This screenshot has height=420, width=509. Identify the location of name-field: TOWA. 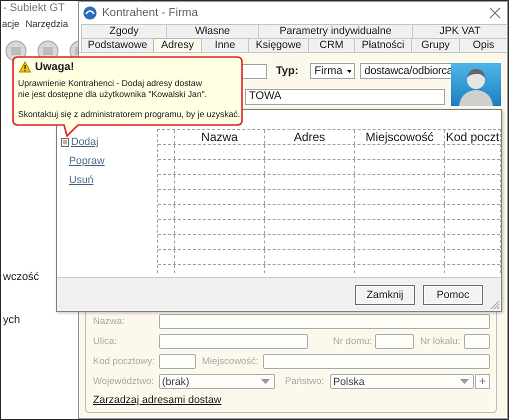
(345, 97).